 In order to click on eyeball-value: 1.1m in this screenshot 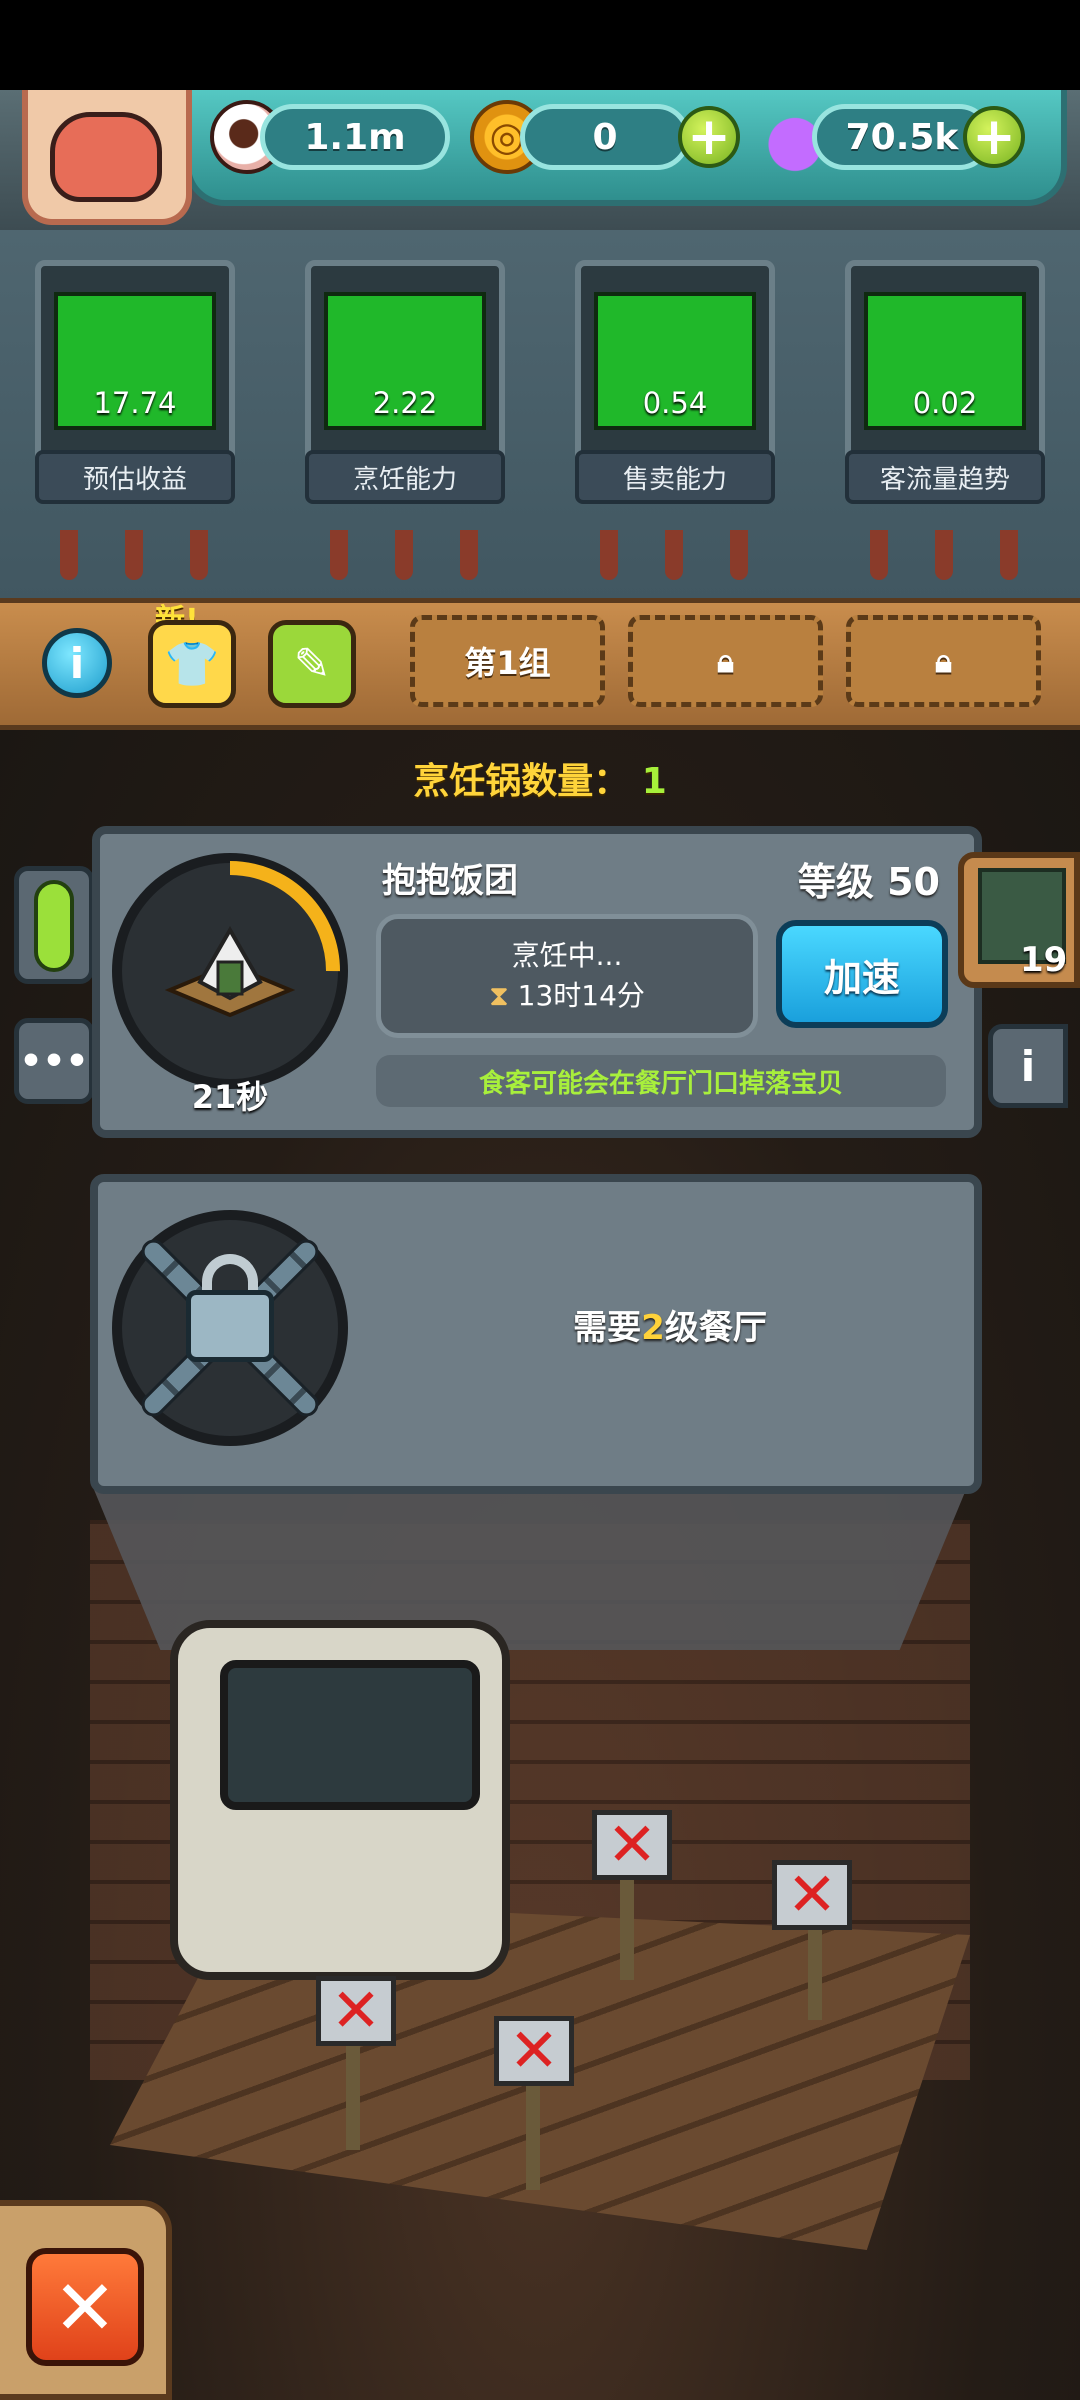, I will do `click(355, 137)`.